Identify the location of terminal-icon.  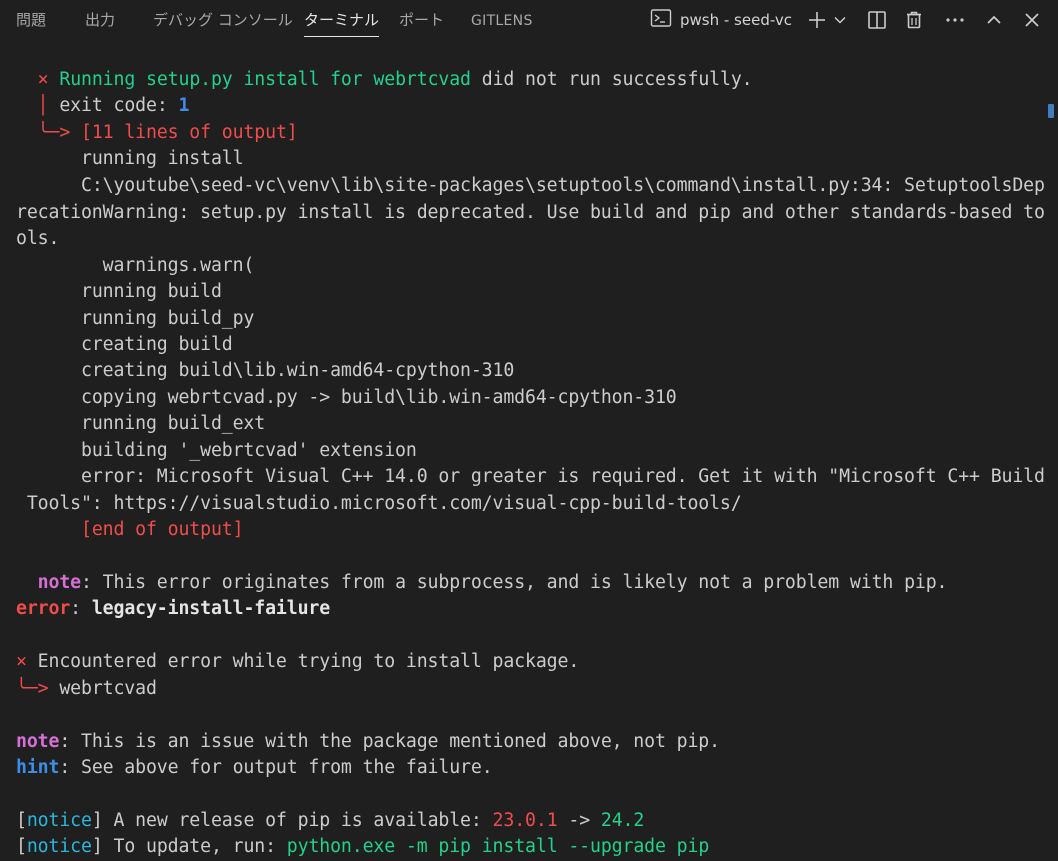
(661, 20).